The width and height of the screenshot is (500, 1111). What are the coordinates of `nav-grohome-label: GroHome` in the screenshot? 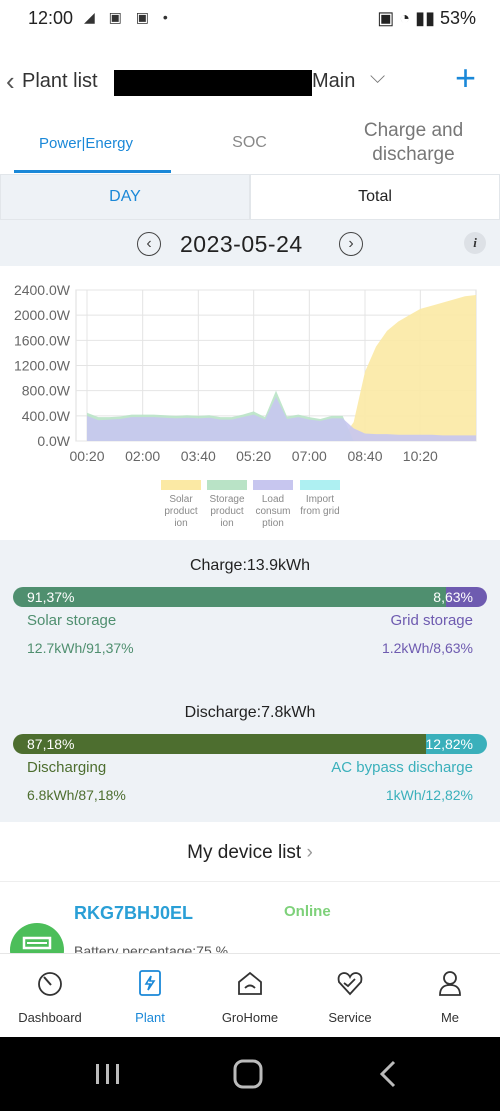 It's located at (250, 1017).